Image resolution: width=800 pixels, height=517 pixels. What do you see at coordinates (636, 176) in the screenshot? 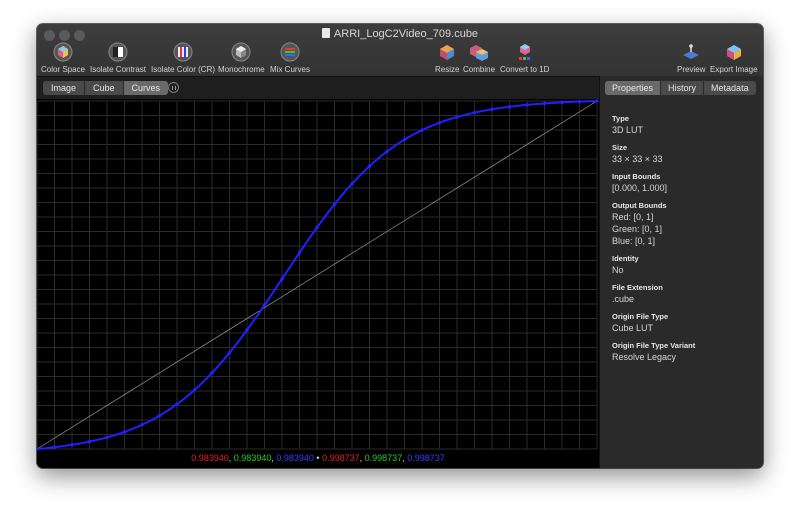
I see `property-label: Input Bounds` at bounding box center [636, 176].